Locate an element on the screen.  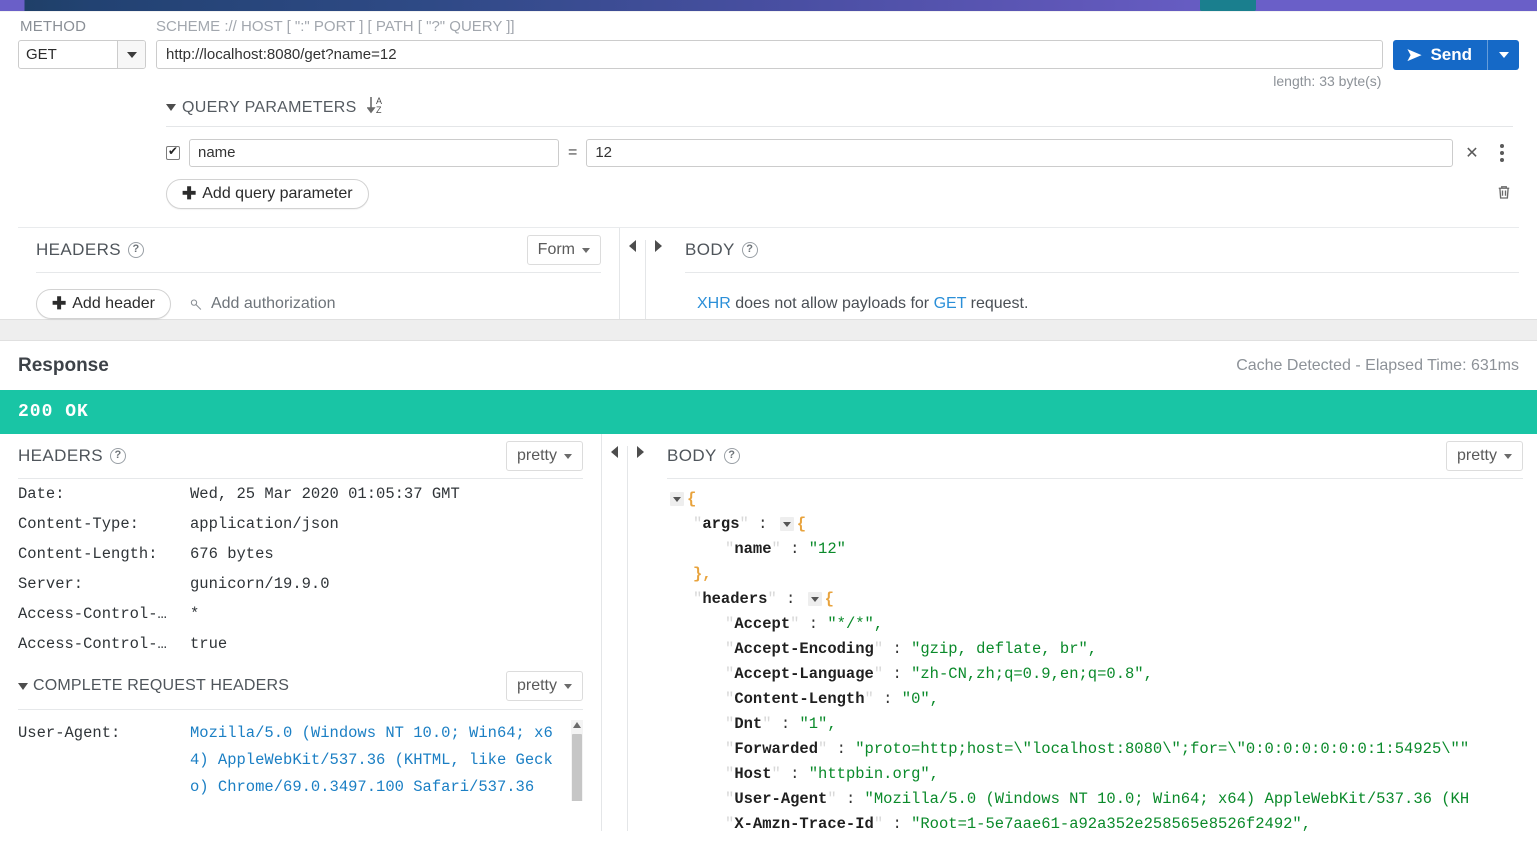
send-button: Send is located at coordinates (1440, 55).